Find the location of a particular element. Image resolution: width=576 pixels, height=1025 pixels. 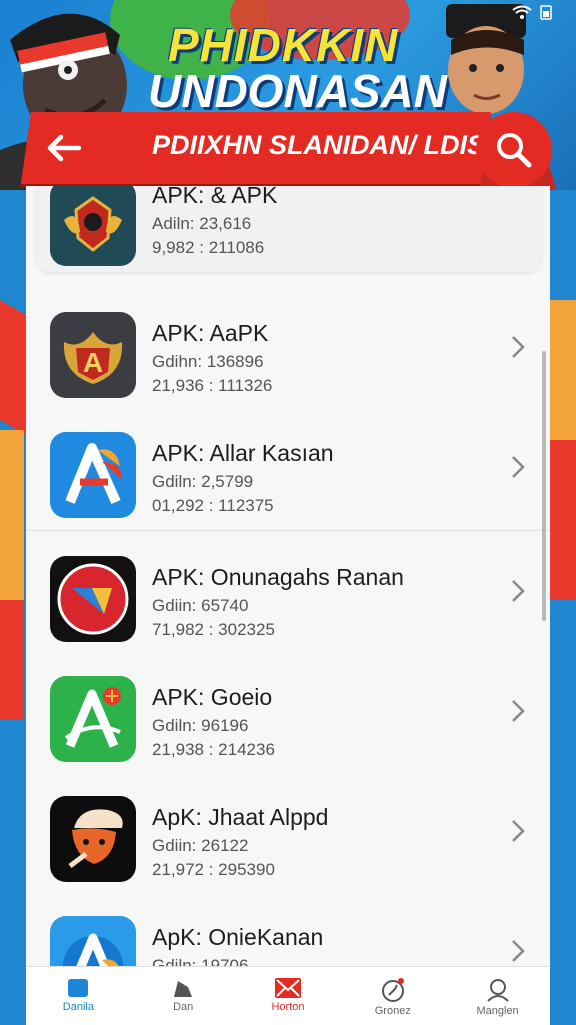

nav-item-home: Danila is located at coordinates (78, 996).